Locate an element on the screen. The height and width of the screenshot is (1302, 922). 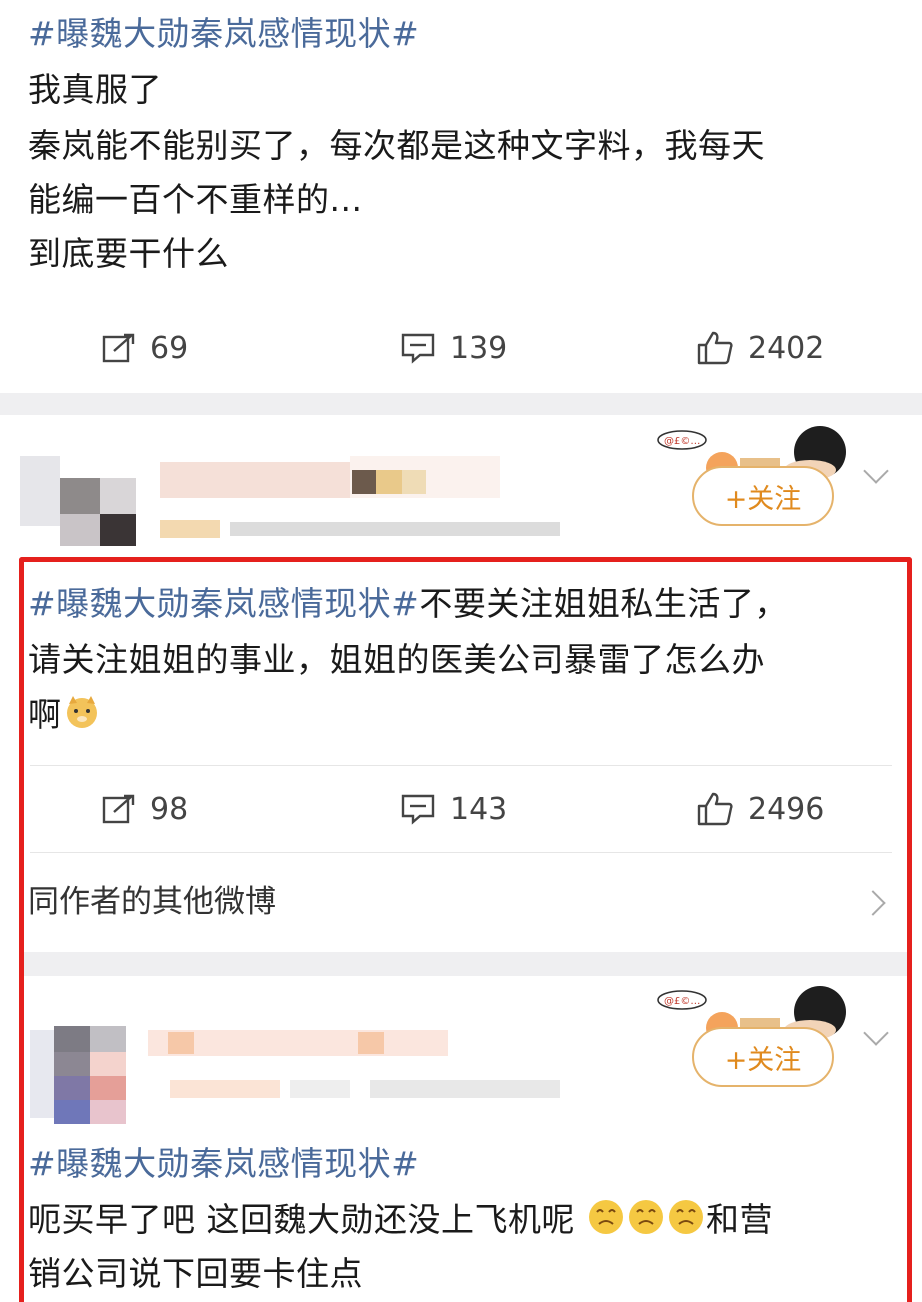
post3-meta is located at coordinates (365, 1089).